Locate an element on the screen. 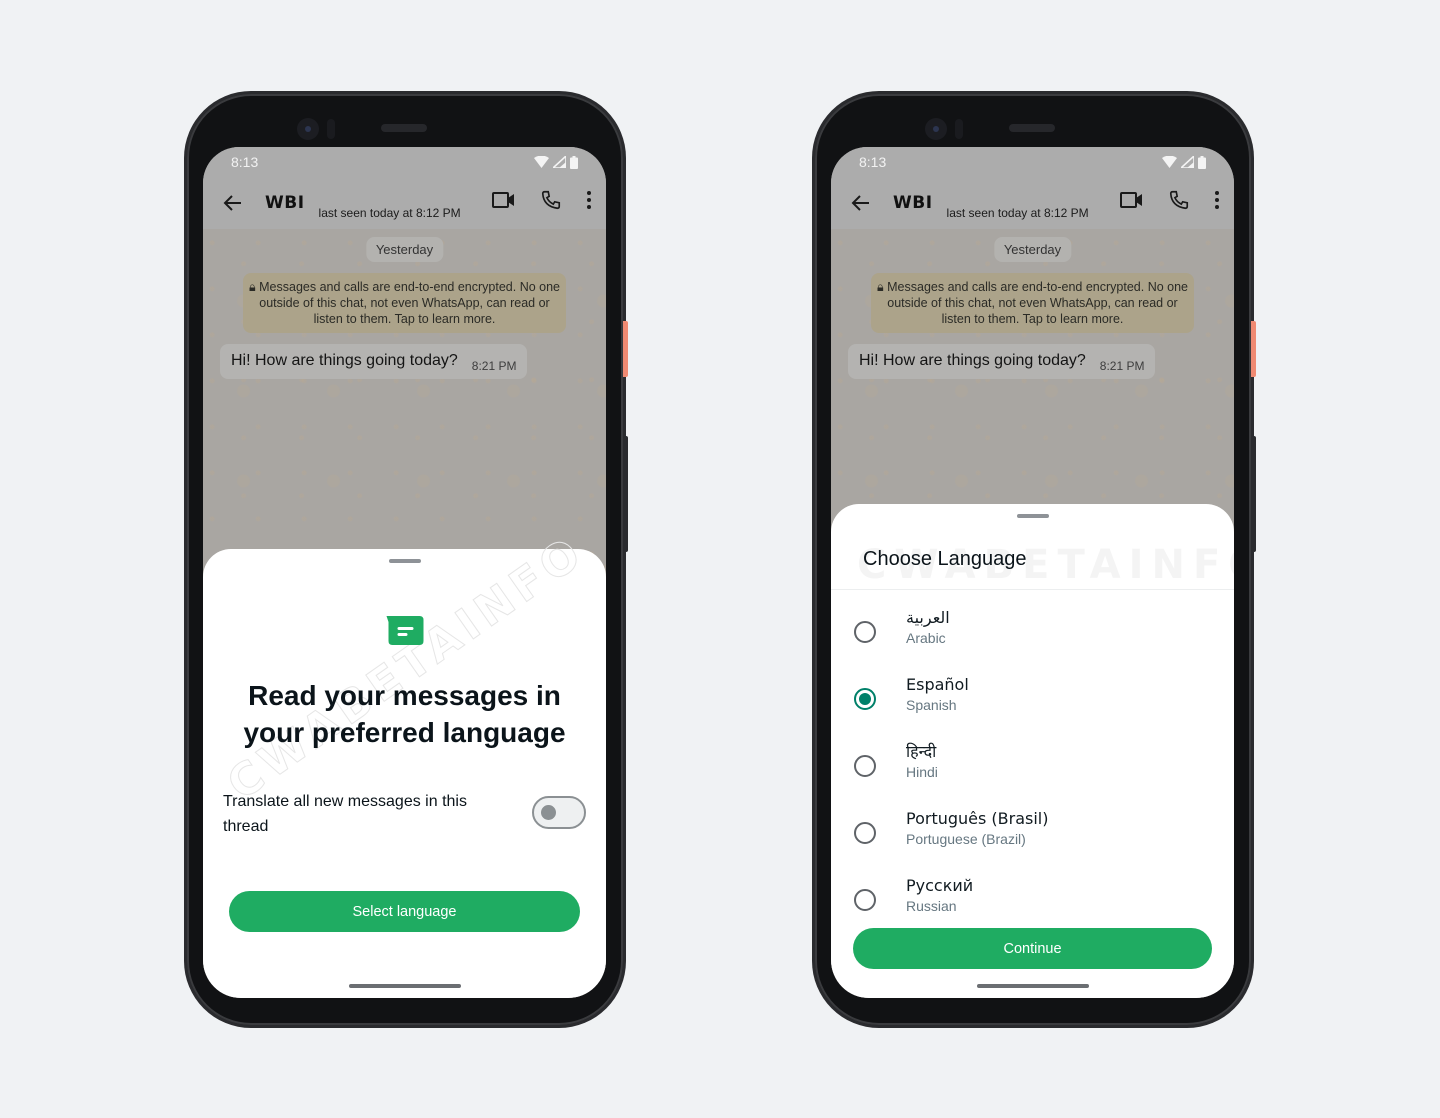 The width and height of the screenshot is (1440, 1118). language-native-name: العربية is located at coordinates (928, 617).